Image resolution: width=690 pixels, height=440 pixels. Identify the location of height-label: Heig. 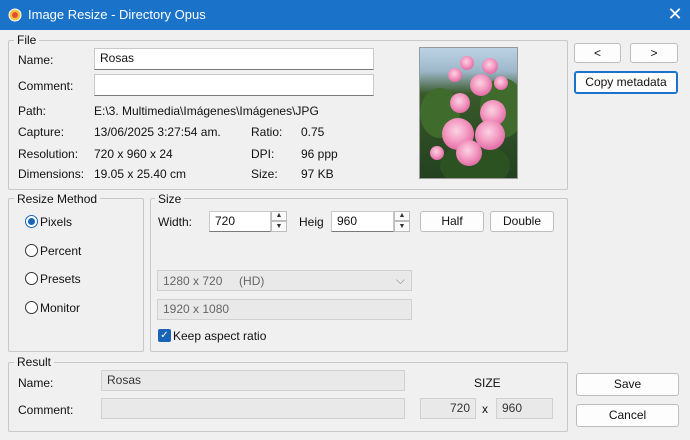
(311, 222).